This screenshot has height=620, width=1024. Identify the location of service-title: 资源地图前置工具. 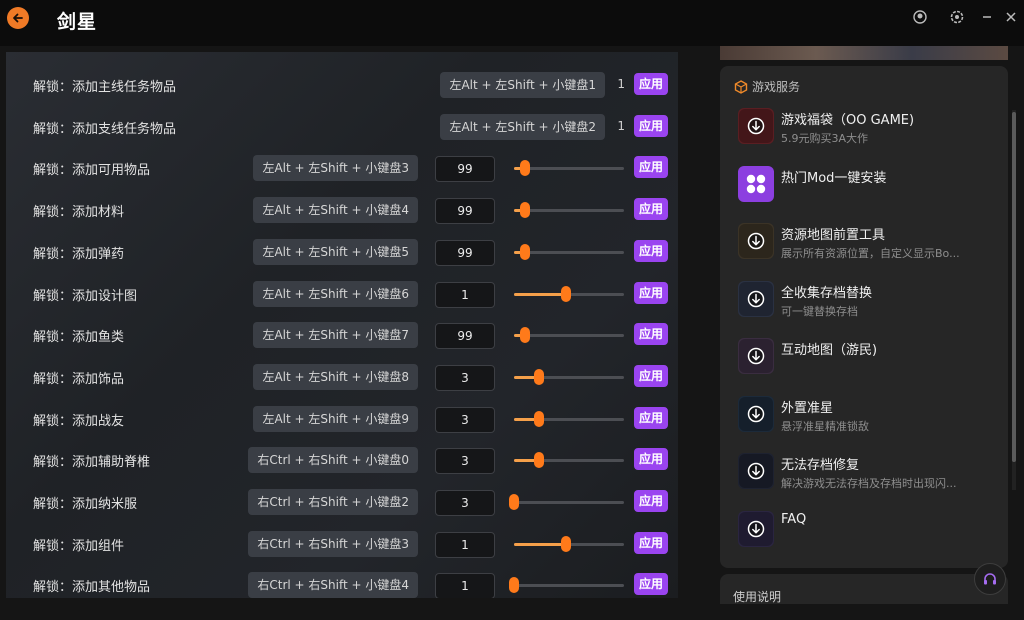
(833, 235).